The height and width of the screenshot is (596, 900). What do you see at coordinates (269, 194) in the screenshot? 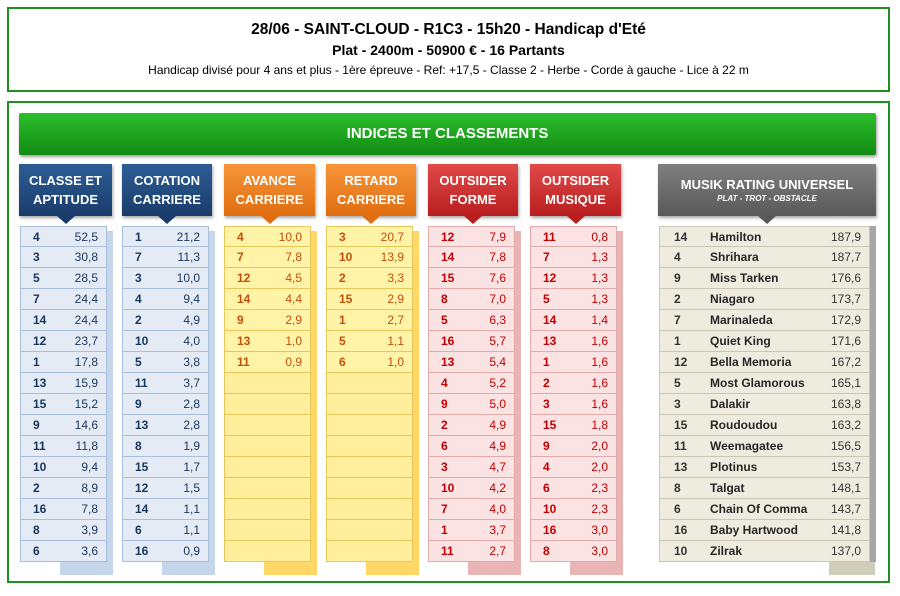
I see `header-avance-carriere: AVANCE CARRIERE` at bounding box center [269, 194].